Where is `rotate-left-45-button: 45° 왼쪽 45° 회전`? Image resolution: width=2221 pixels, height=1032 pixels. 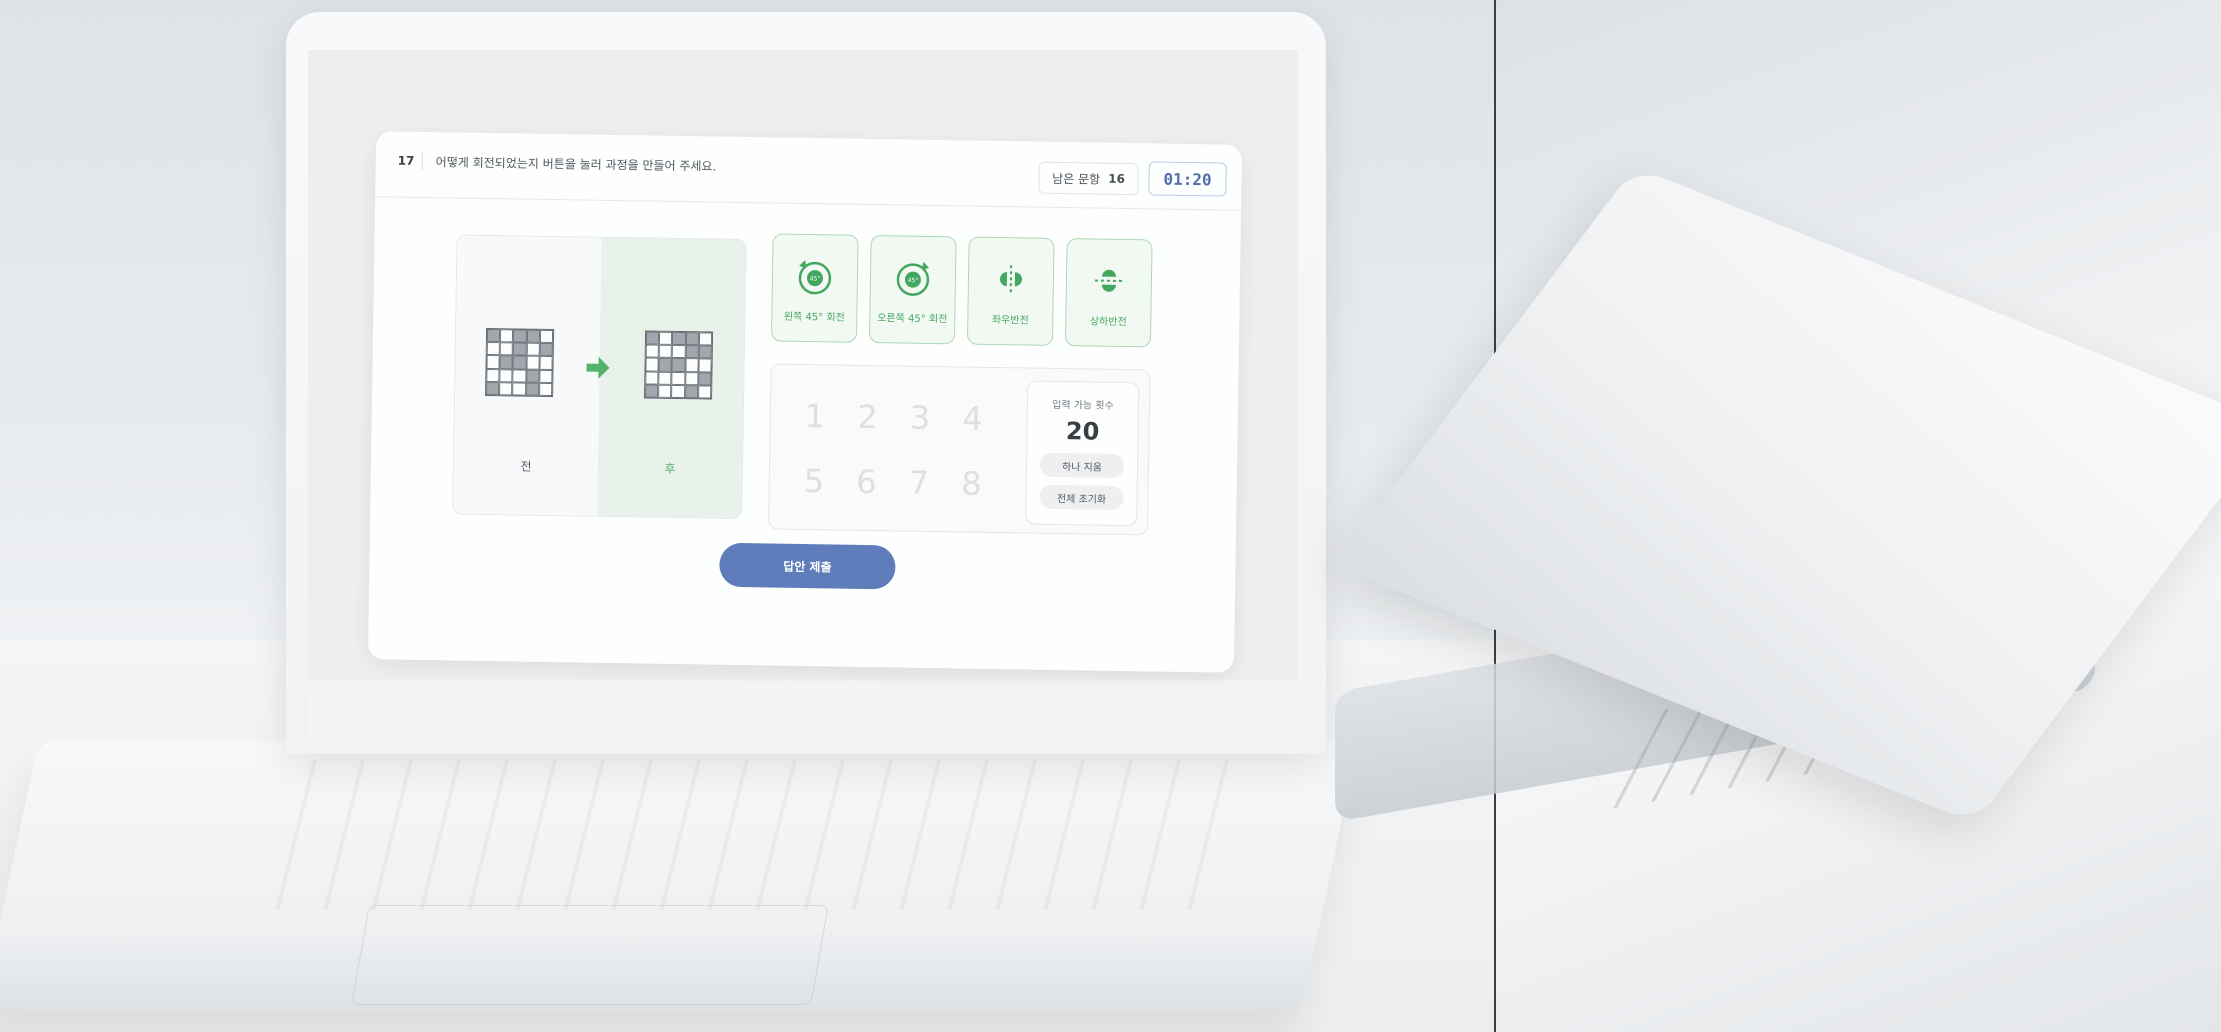 rotate-left-45-button: 45° 왼쪽 45° 회전 is located at coordinates (814, 288).